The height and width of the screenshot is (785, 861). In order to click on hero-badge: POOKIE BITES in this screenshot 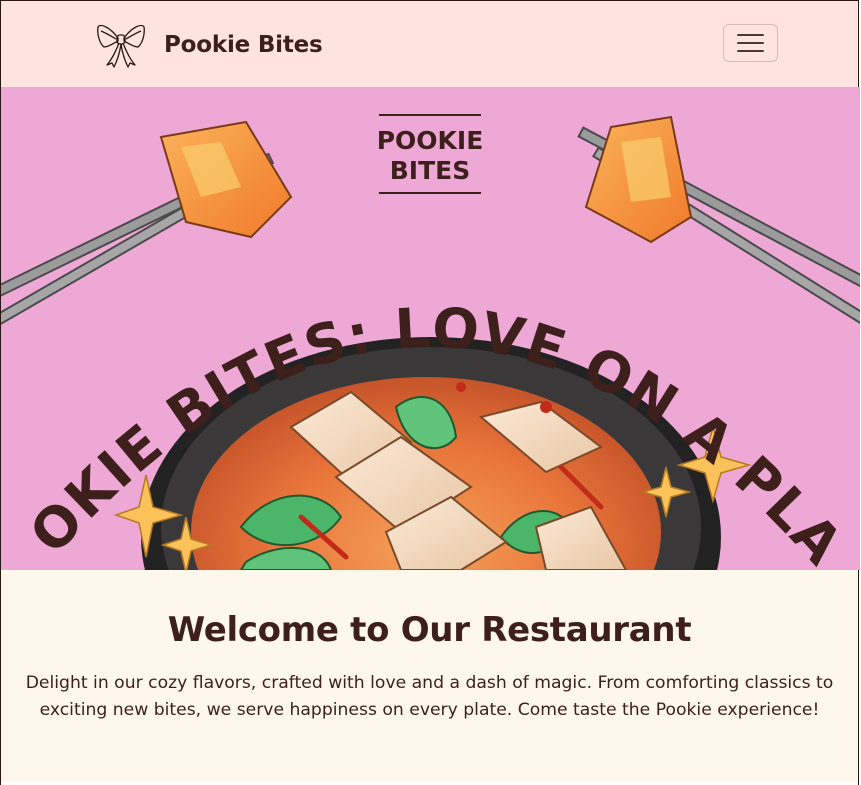, I will do `click(430, 154)`.